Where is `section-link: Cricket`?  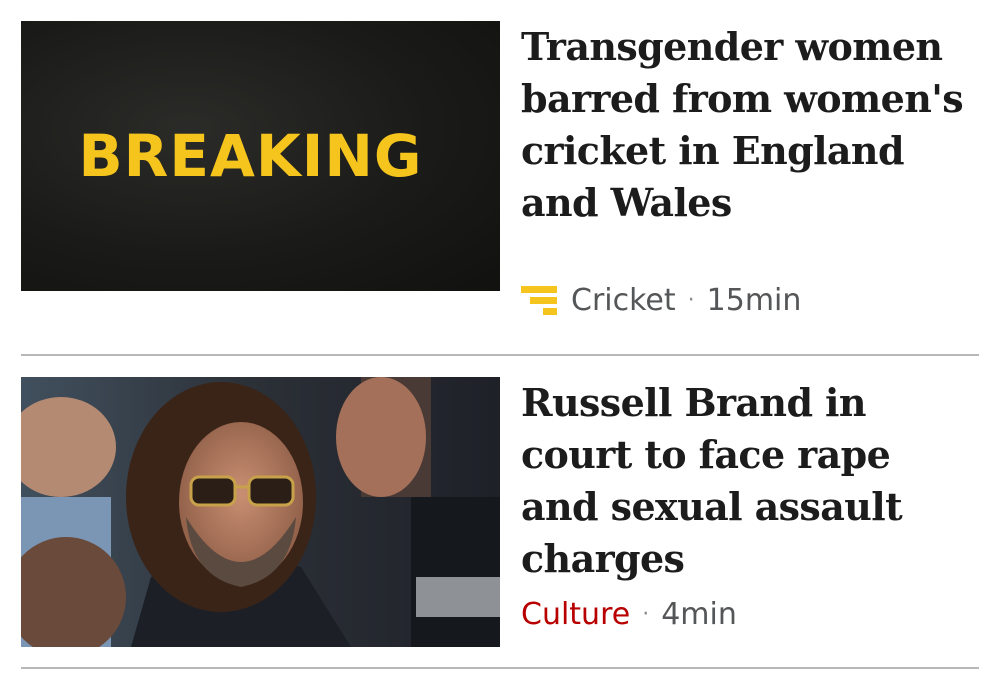 section-link: Cricket is located at coordinates (623, 300).